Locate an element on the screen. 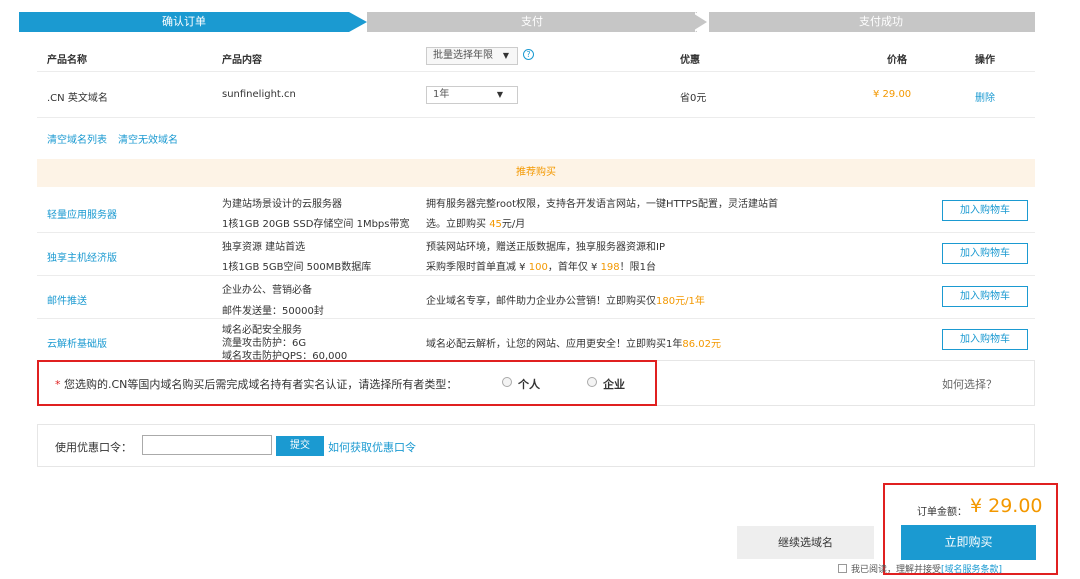 The height and width of the screenshot is (579, 1080). order-total-label: 订单金额： is located at coordinates (942, 512).